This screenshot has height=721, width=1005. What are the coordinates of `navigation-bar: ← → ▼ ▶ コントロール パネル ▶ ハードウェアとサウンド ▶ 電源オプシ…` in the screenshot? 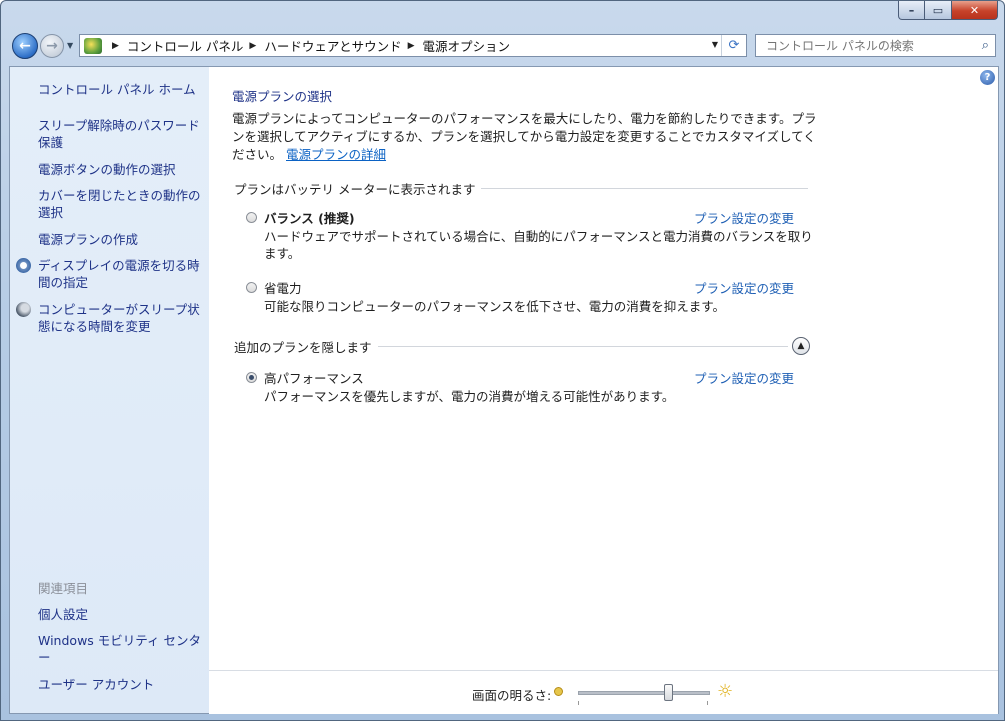 It's located at (503, 46).